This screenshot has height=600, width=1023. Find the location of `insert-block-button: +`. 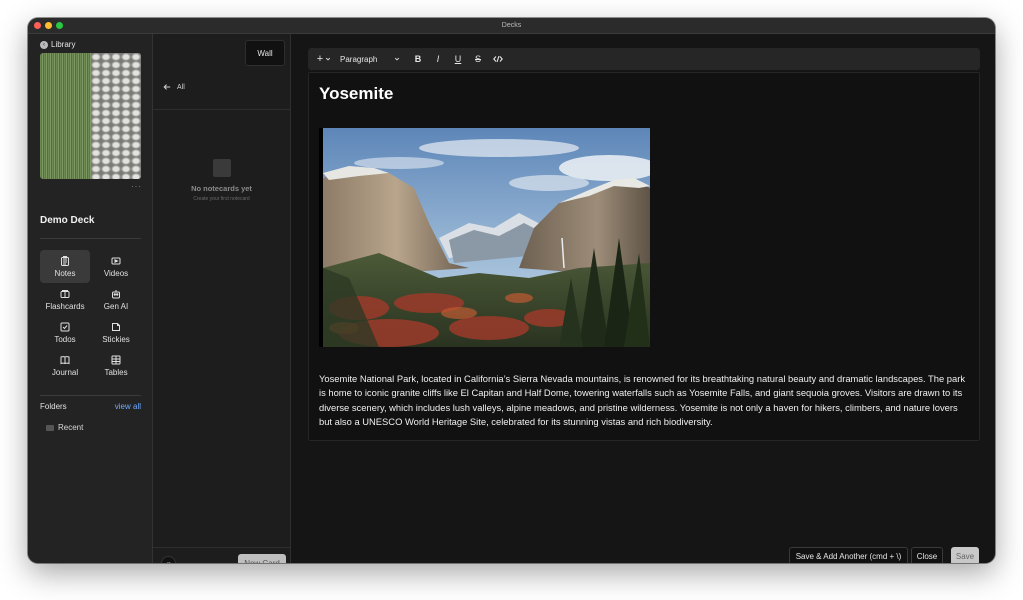

insert-block-button: + is located at coordinates (324, 59).